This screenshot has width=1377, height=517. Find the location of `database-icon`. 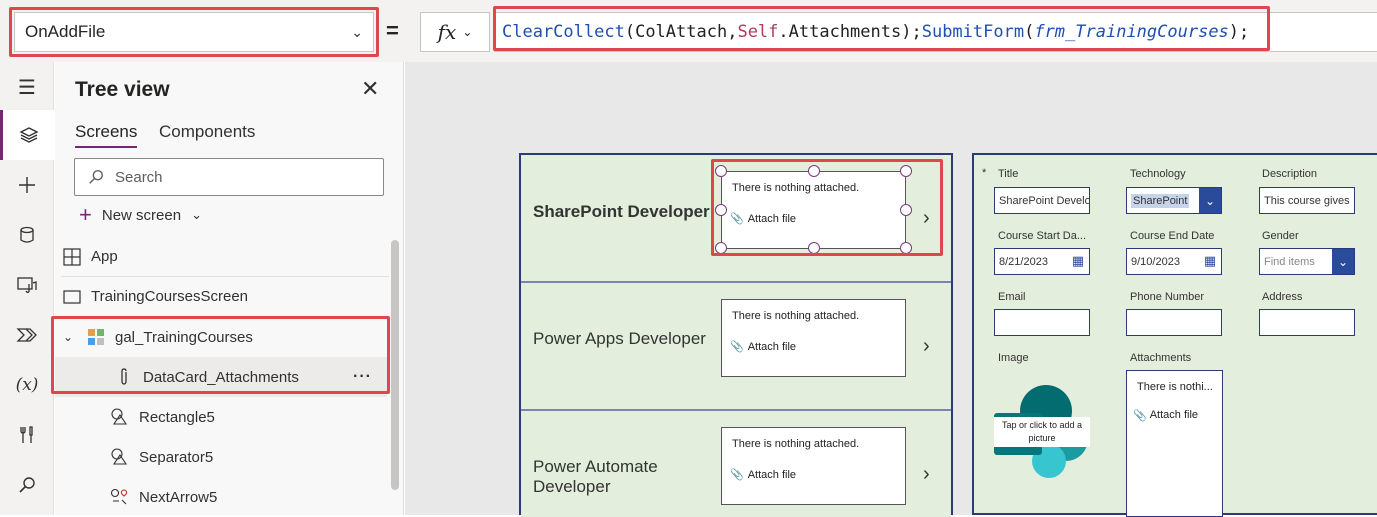

database-icon is located at coordinates (27, 235).